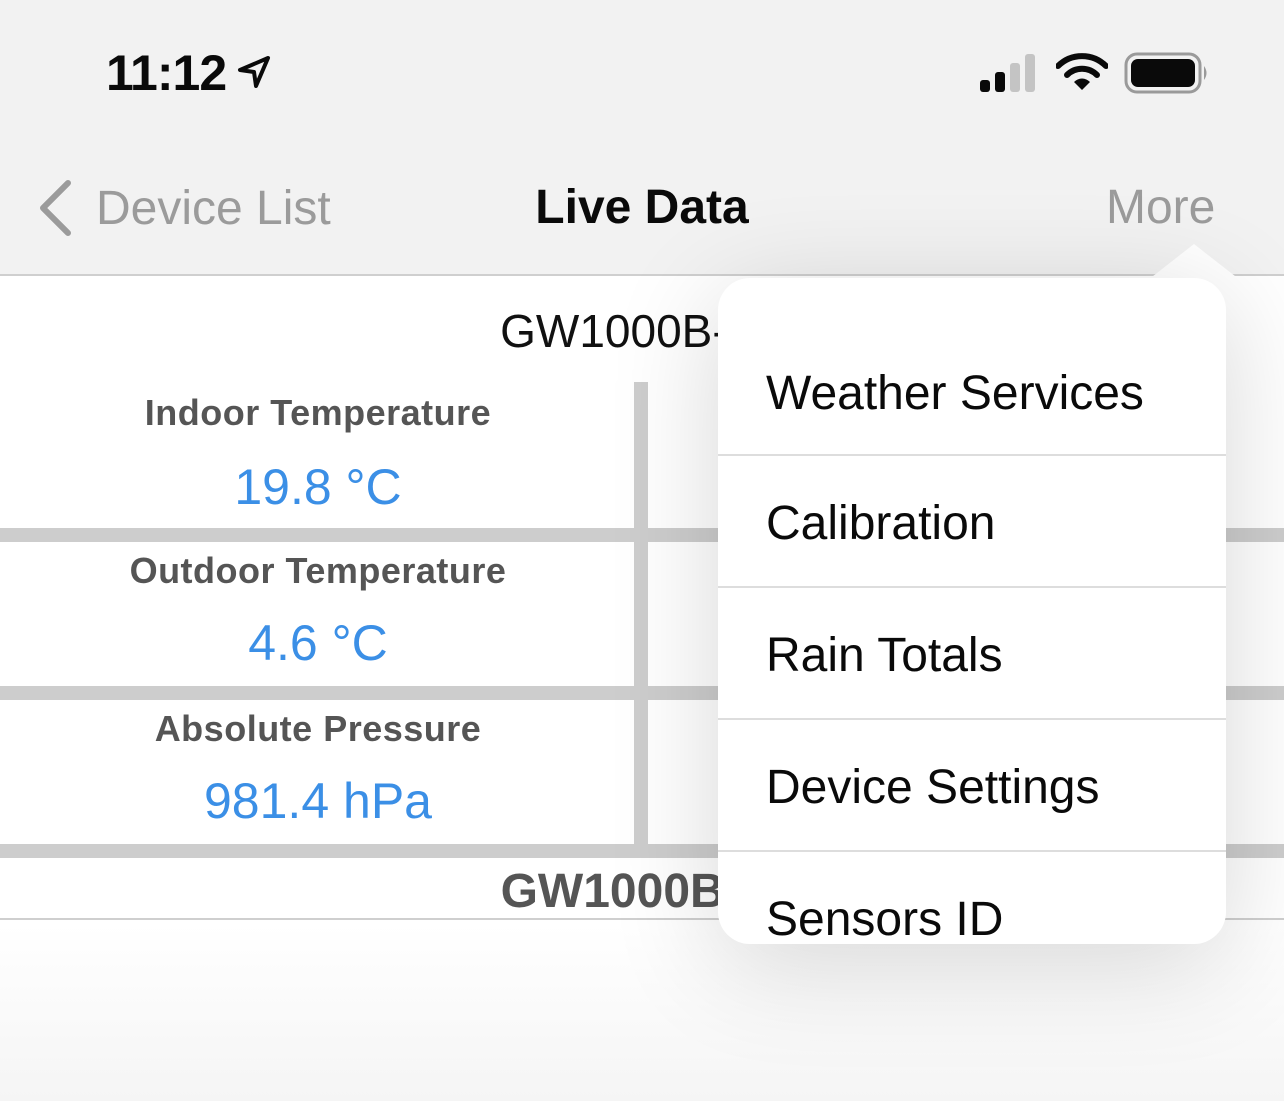  Describe the element at coordinates (166, 73) in the screenshot. I see `status-time: 11:12` at that location.